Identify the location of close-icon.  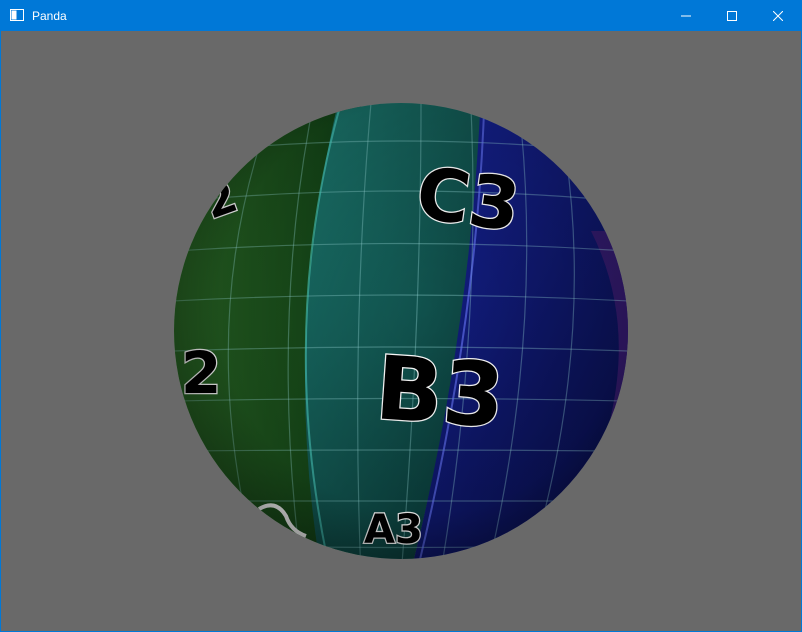
(778, 16).